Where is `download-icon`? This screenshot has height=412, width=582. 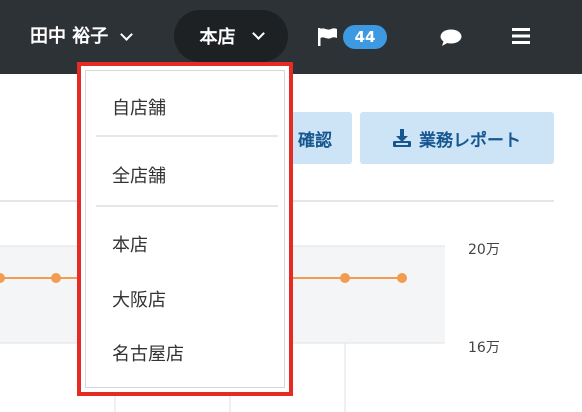 download-icon is located at coordinates (402, 138).